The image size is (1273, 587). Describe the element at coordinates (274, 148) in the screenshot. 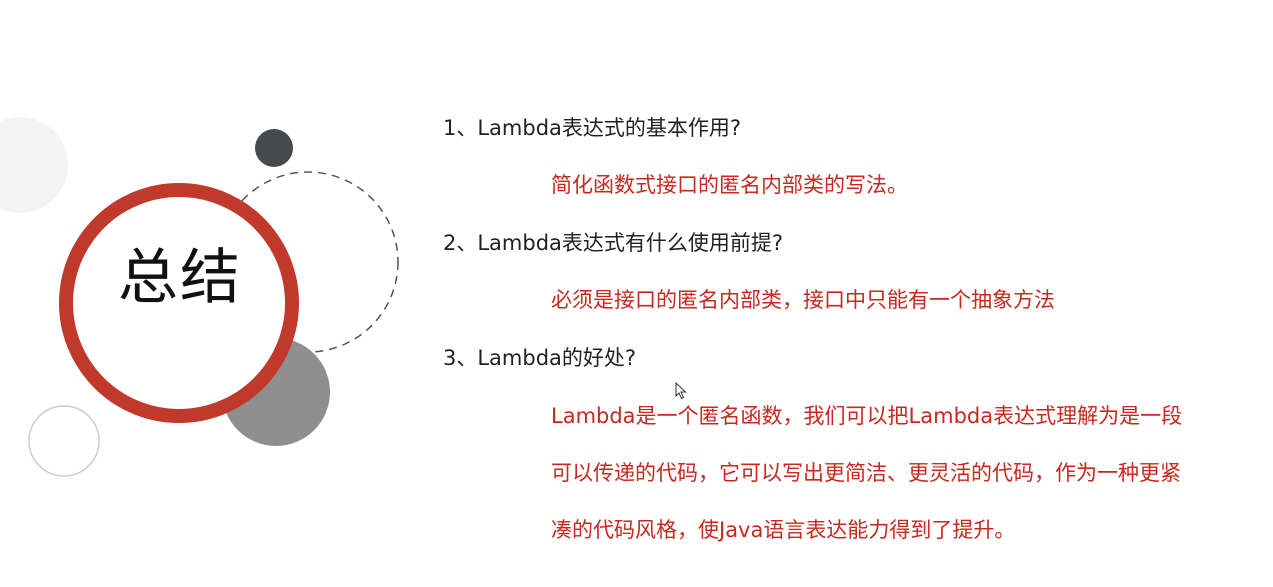

I see `dark-small-circle` at that location.